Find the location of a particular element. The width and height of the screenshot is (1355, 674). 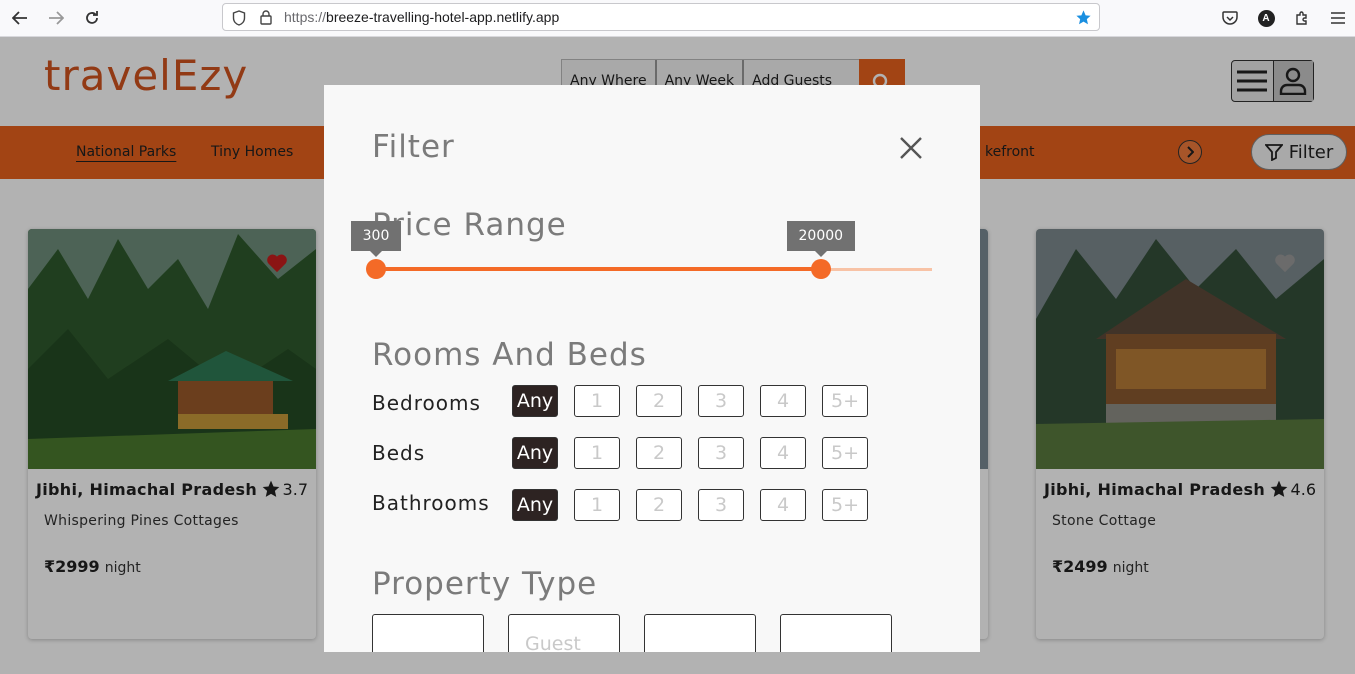

option-bathrooms-1: 1 is located at coordinates (597, 505).